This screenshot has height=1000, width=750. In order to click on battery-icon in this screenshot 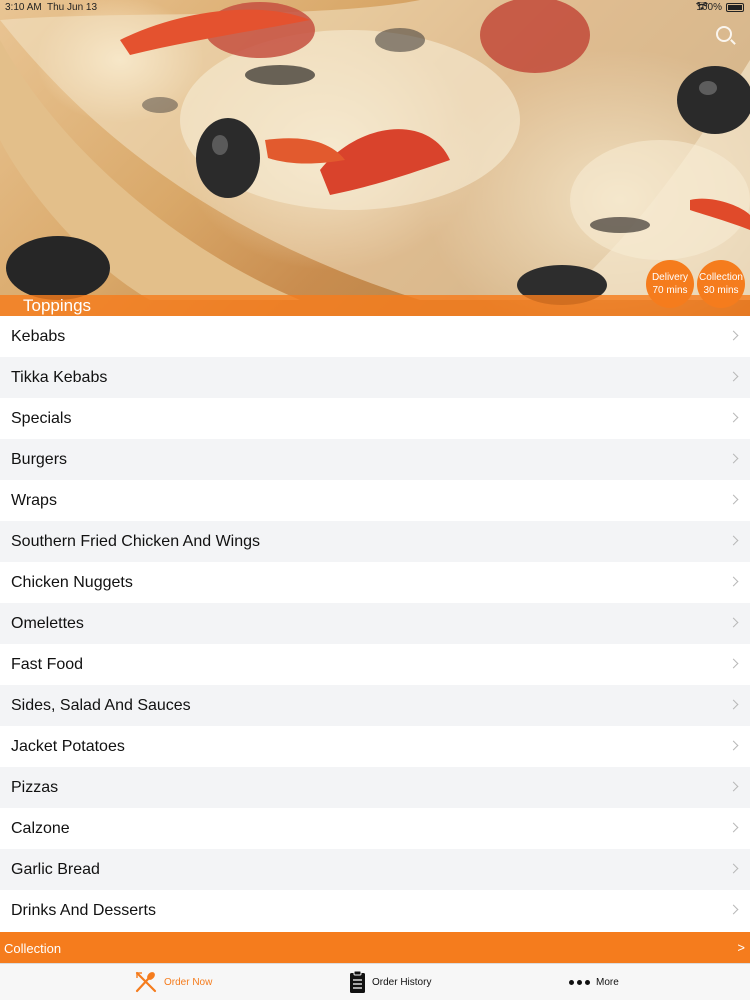, I will do `click(735, 7)`.